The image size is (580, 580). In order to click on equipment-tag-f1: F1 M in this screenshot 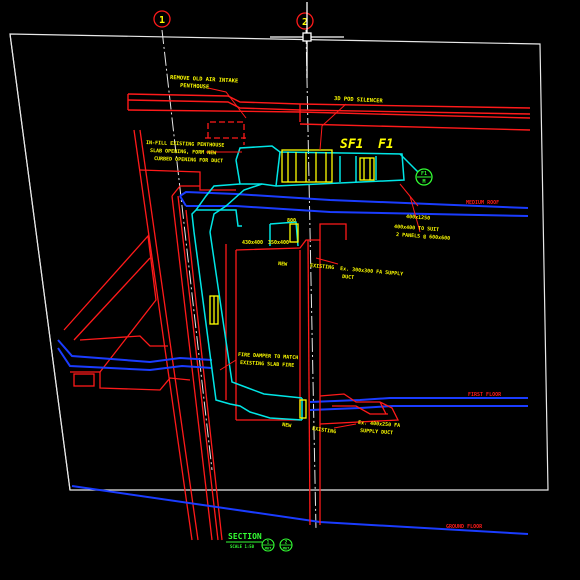, I will do `click(424, 177)`.